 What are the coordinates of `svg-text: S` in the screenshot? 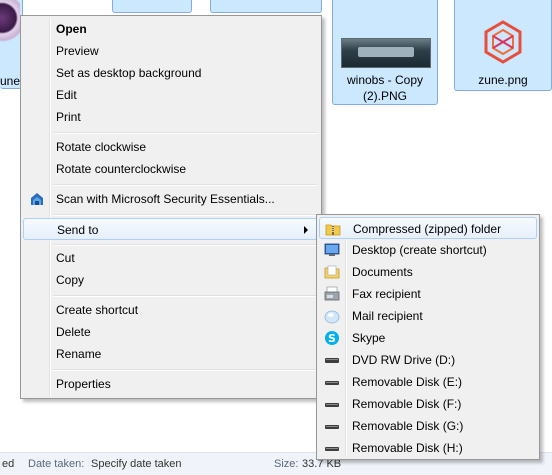 It's located at (332, 338).